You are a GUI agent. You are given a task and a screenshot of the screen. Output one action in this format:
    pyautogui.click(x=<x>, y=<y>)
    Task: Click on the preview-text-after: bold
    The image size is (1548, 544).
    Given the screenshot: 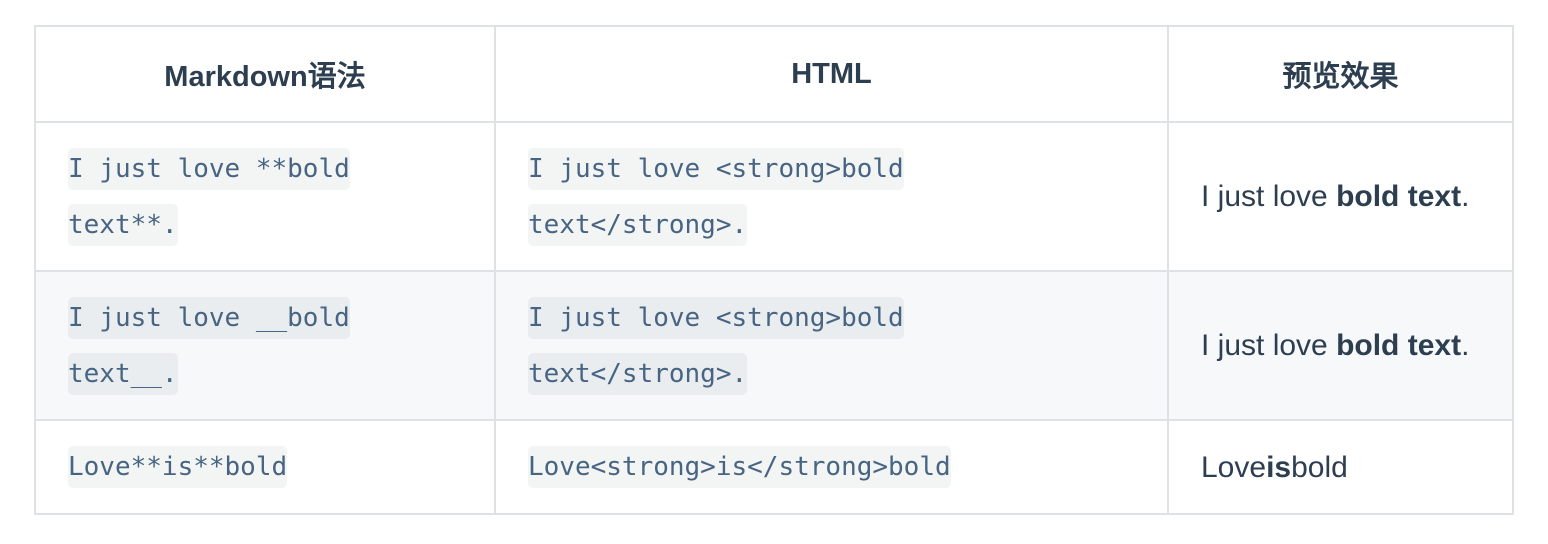 What is the action you would take?
    pyautogui.click(x=1319, y=467)
    